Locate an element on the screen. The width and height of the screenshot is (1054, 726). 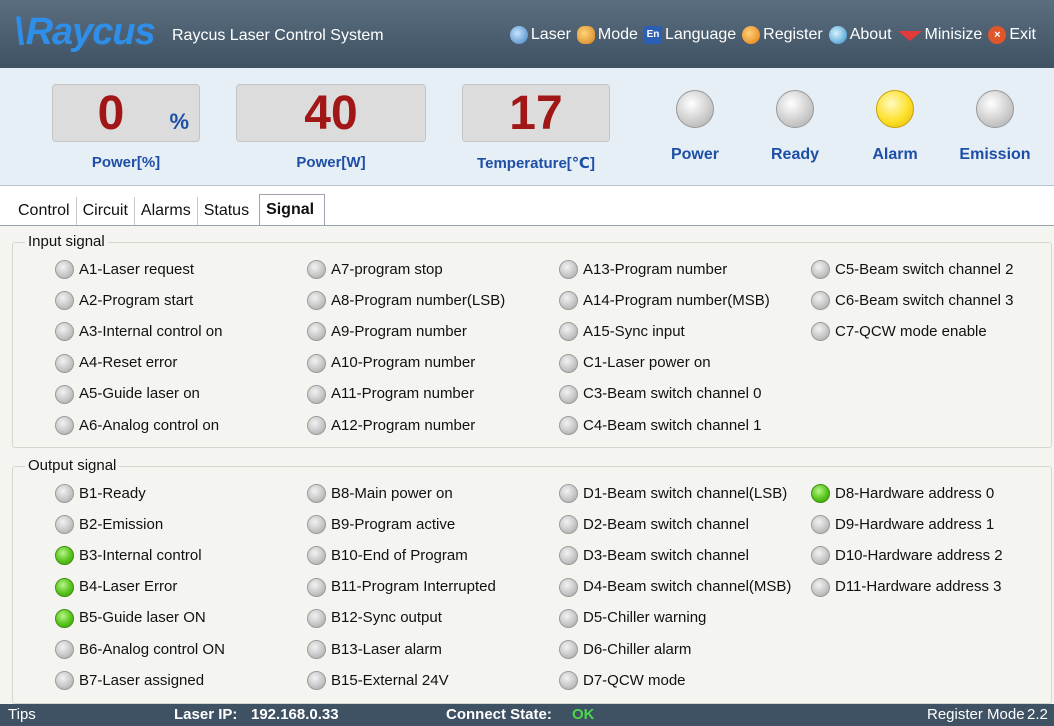
menu-minimize-label: Minisize is located at coordinates (953, 34).